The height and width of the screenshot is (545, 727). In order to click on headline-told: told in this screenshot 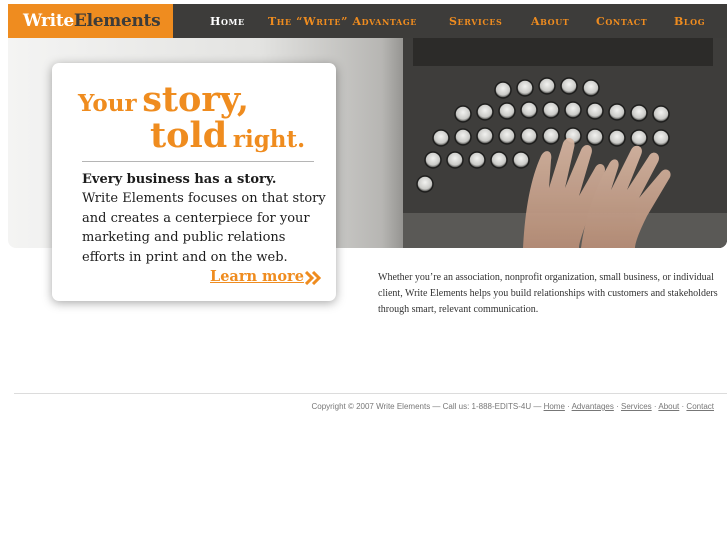, I will do `click(189, 135)`.